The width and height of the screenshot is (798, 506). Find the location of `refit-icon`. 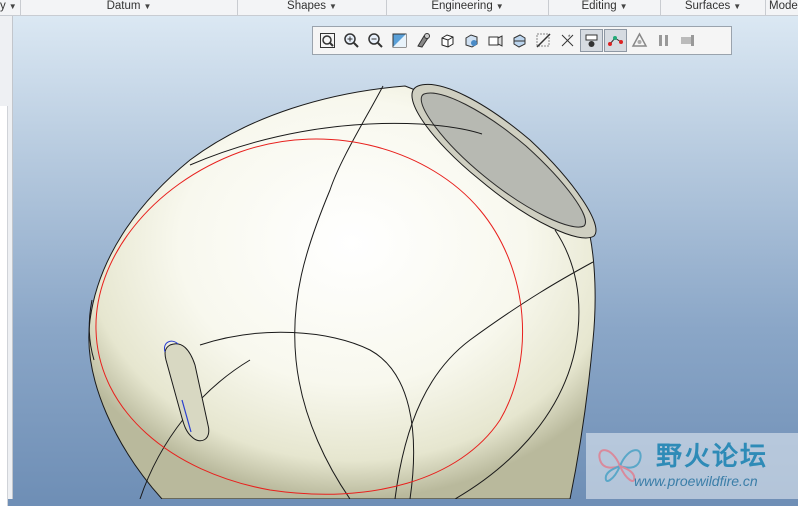

refit-icon is located at coordinates (327, 40).